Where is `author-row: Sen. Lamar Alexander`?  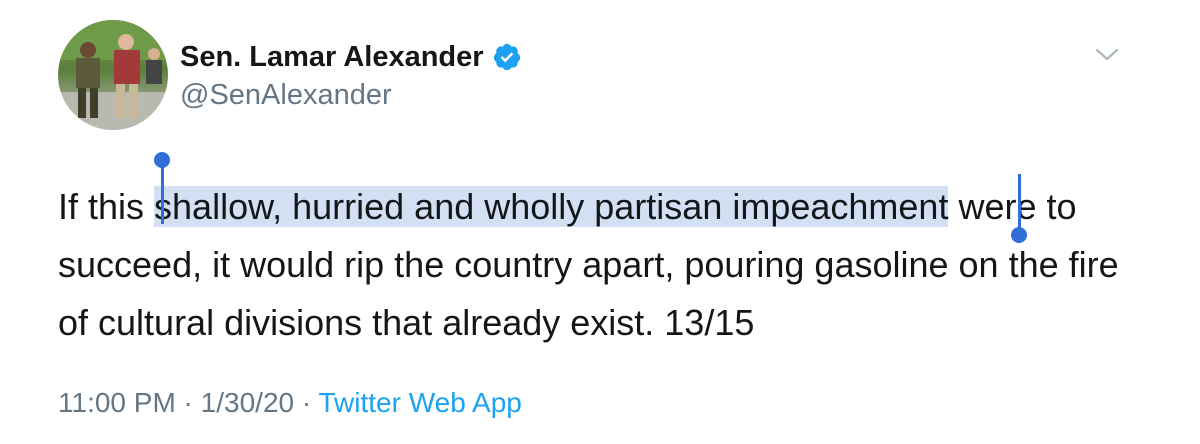 author-row: Sen. Lamar Alexander is located at coordinates (351, 57).